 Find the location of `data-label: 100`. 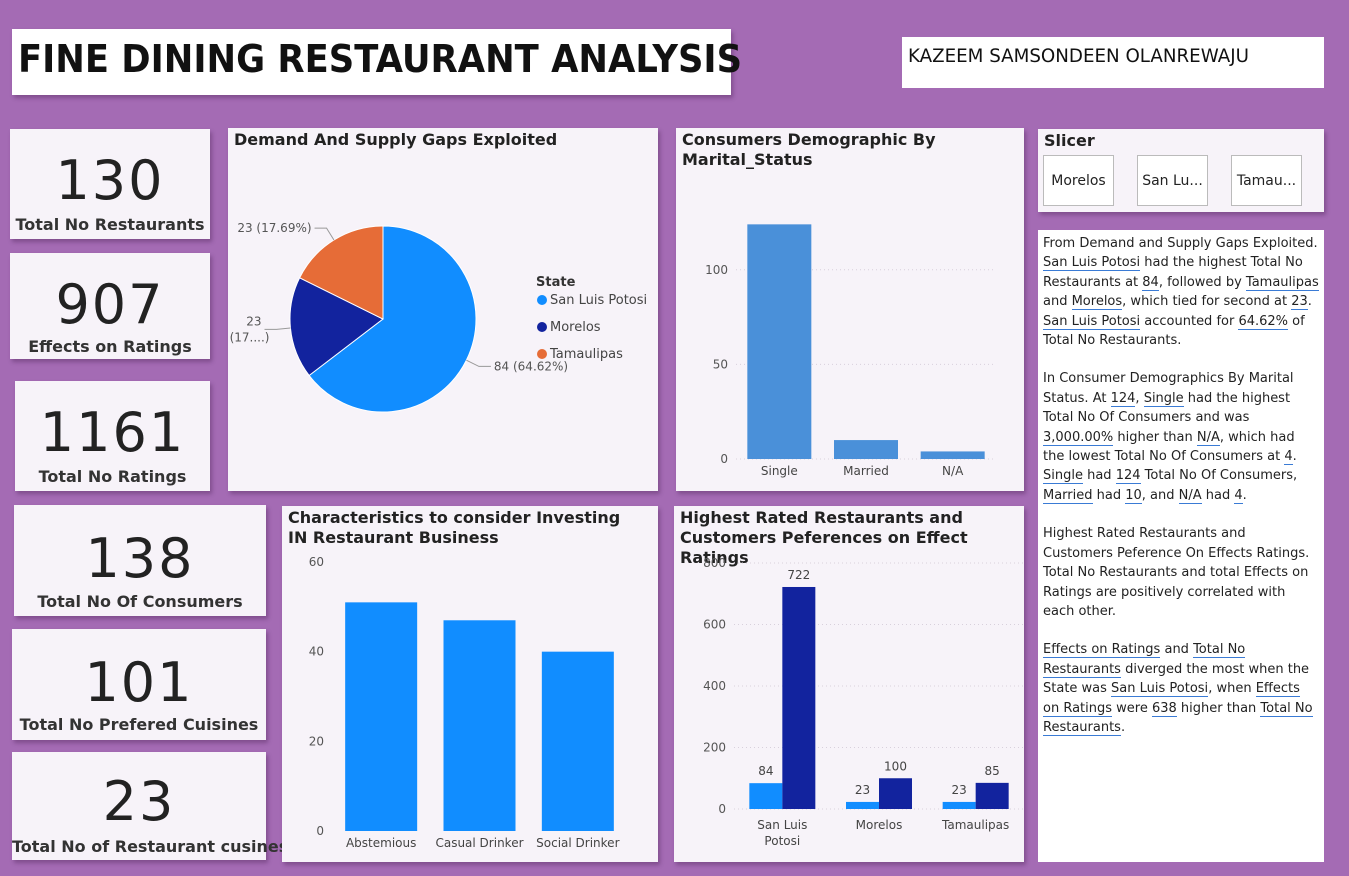

data-label: 100 is located at coordinates (895, 766).